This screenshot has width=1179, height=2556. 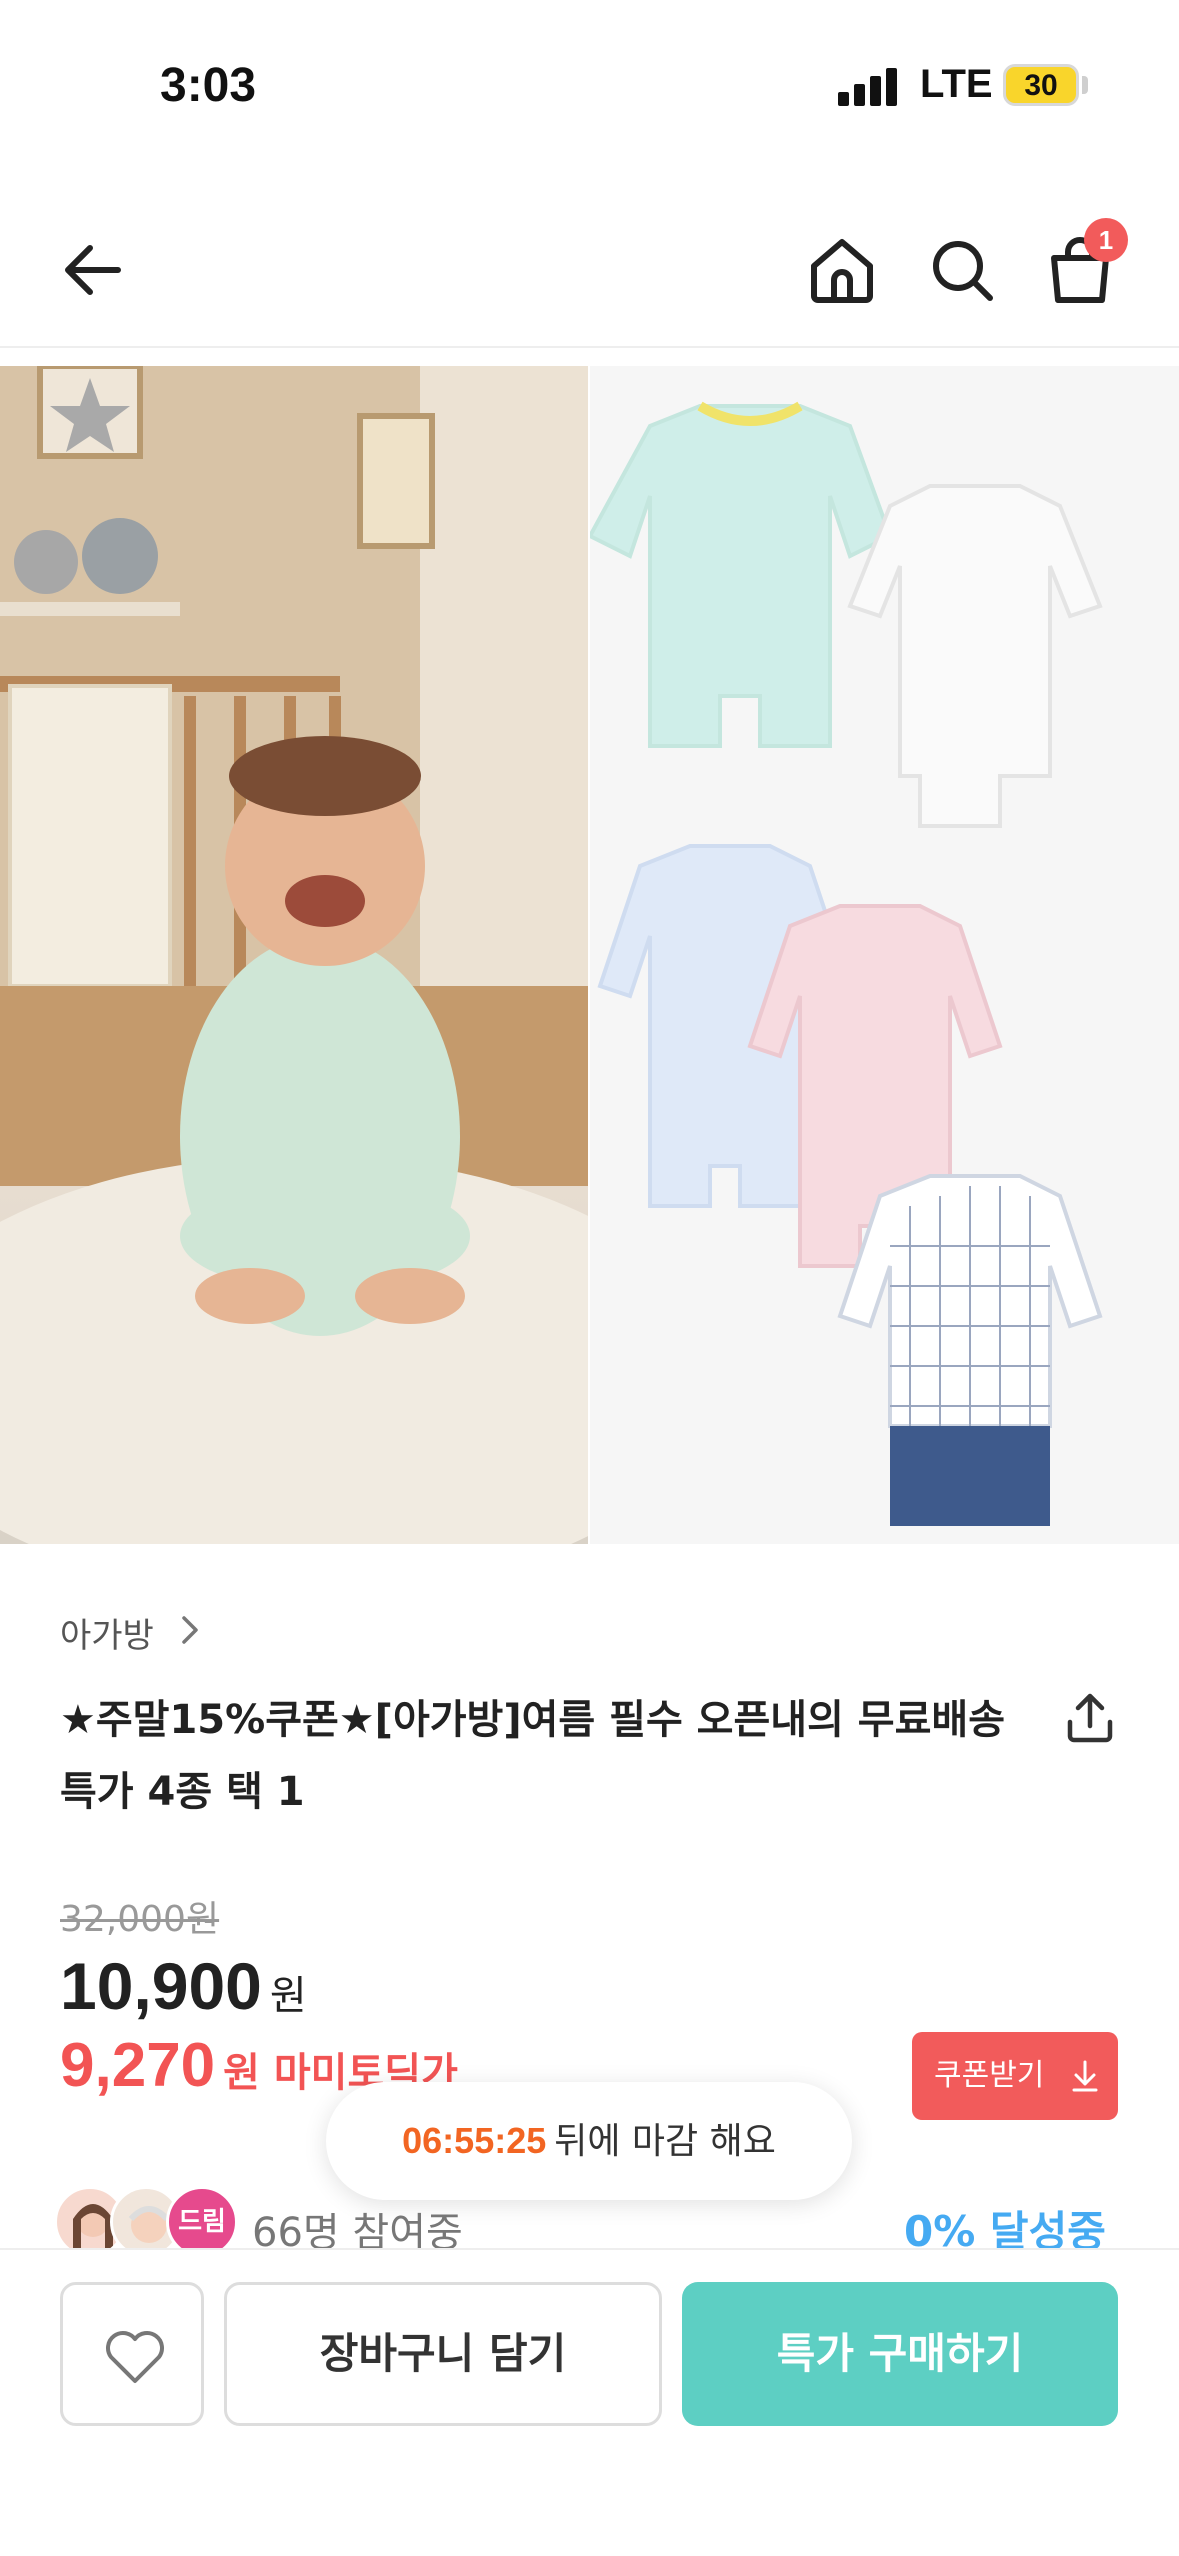 I want to click on search-icon, so click(x=963, y=271).